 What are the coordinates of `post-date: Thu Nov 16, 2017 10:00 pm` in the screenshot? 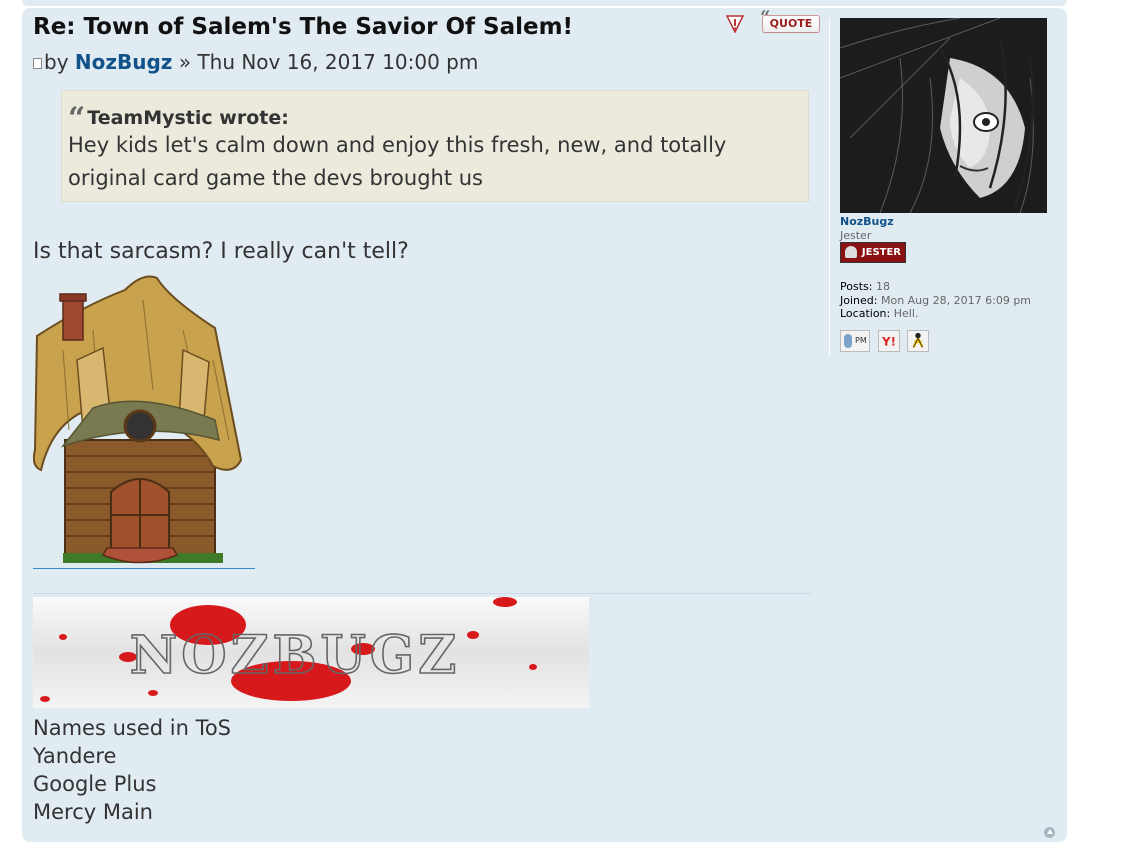 It's located at (338, 62).